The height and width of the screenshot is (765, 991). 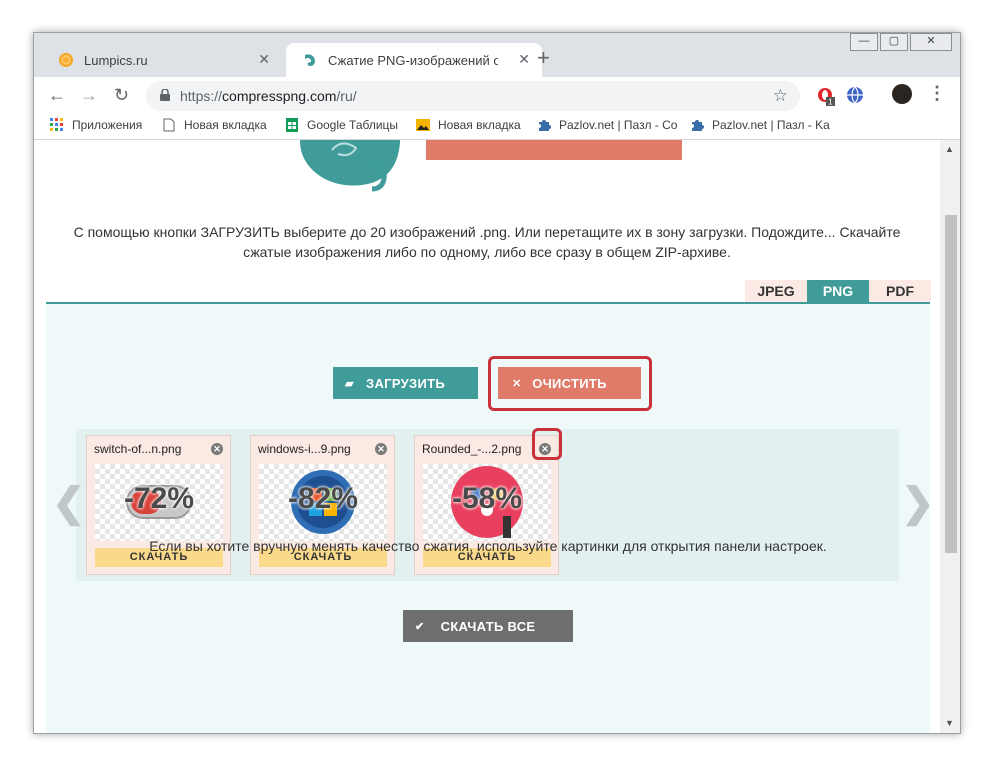 What do you see at coordinates (473, 96) in the screenshot?
I see `address-bar: https://compresspng.com/ru/ ☆` at bounding box center [473, 96].